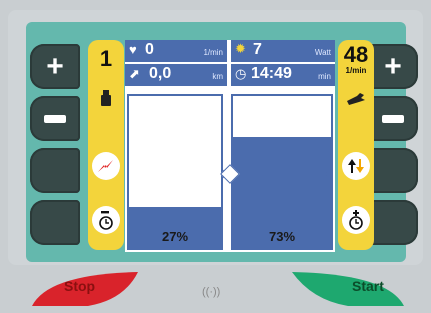 The height and width of the screenshot is (313, 431). Describe the element at coordinates (368, 286) in the screenshot. I see `start-label: Start` at that location.